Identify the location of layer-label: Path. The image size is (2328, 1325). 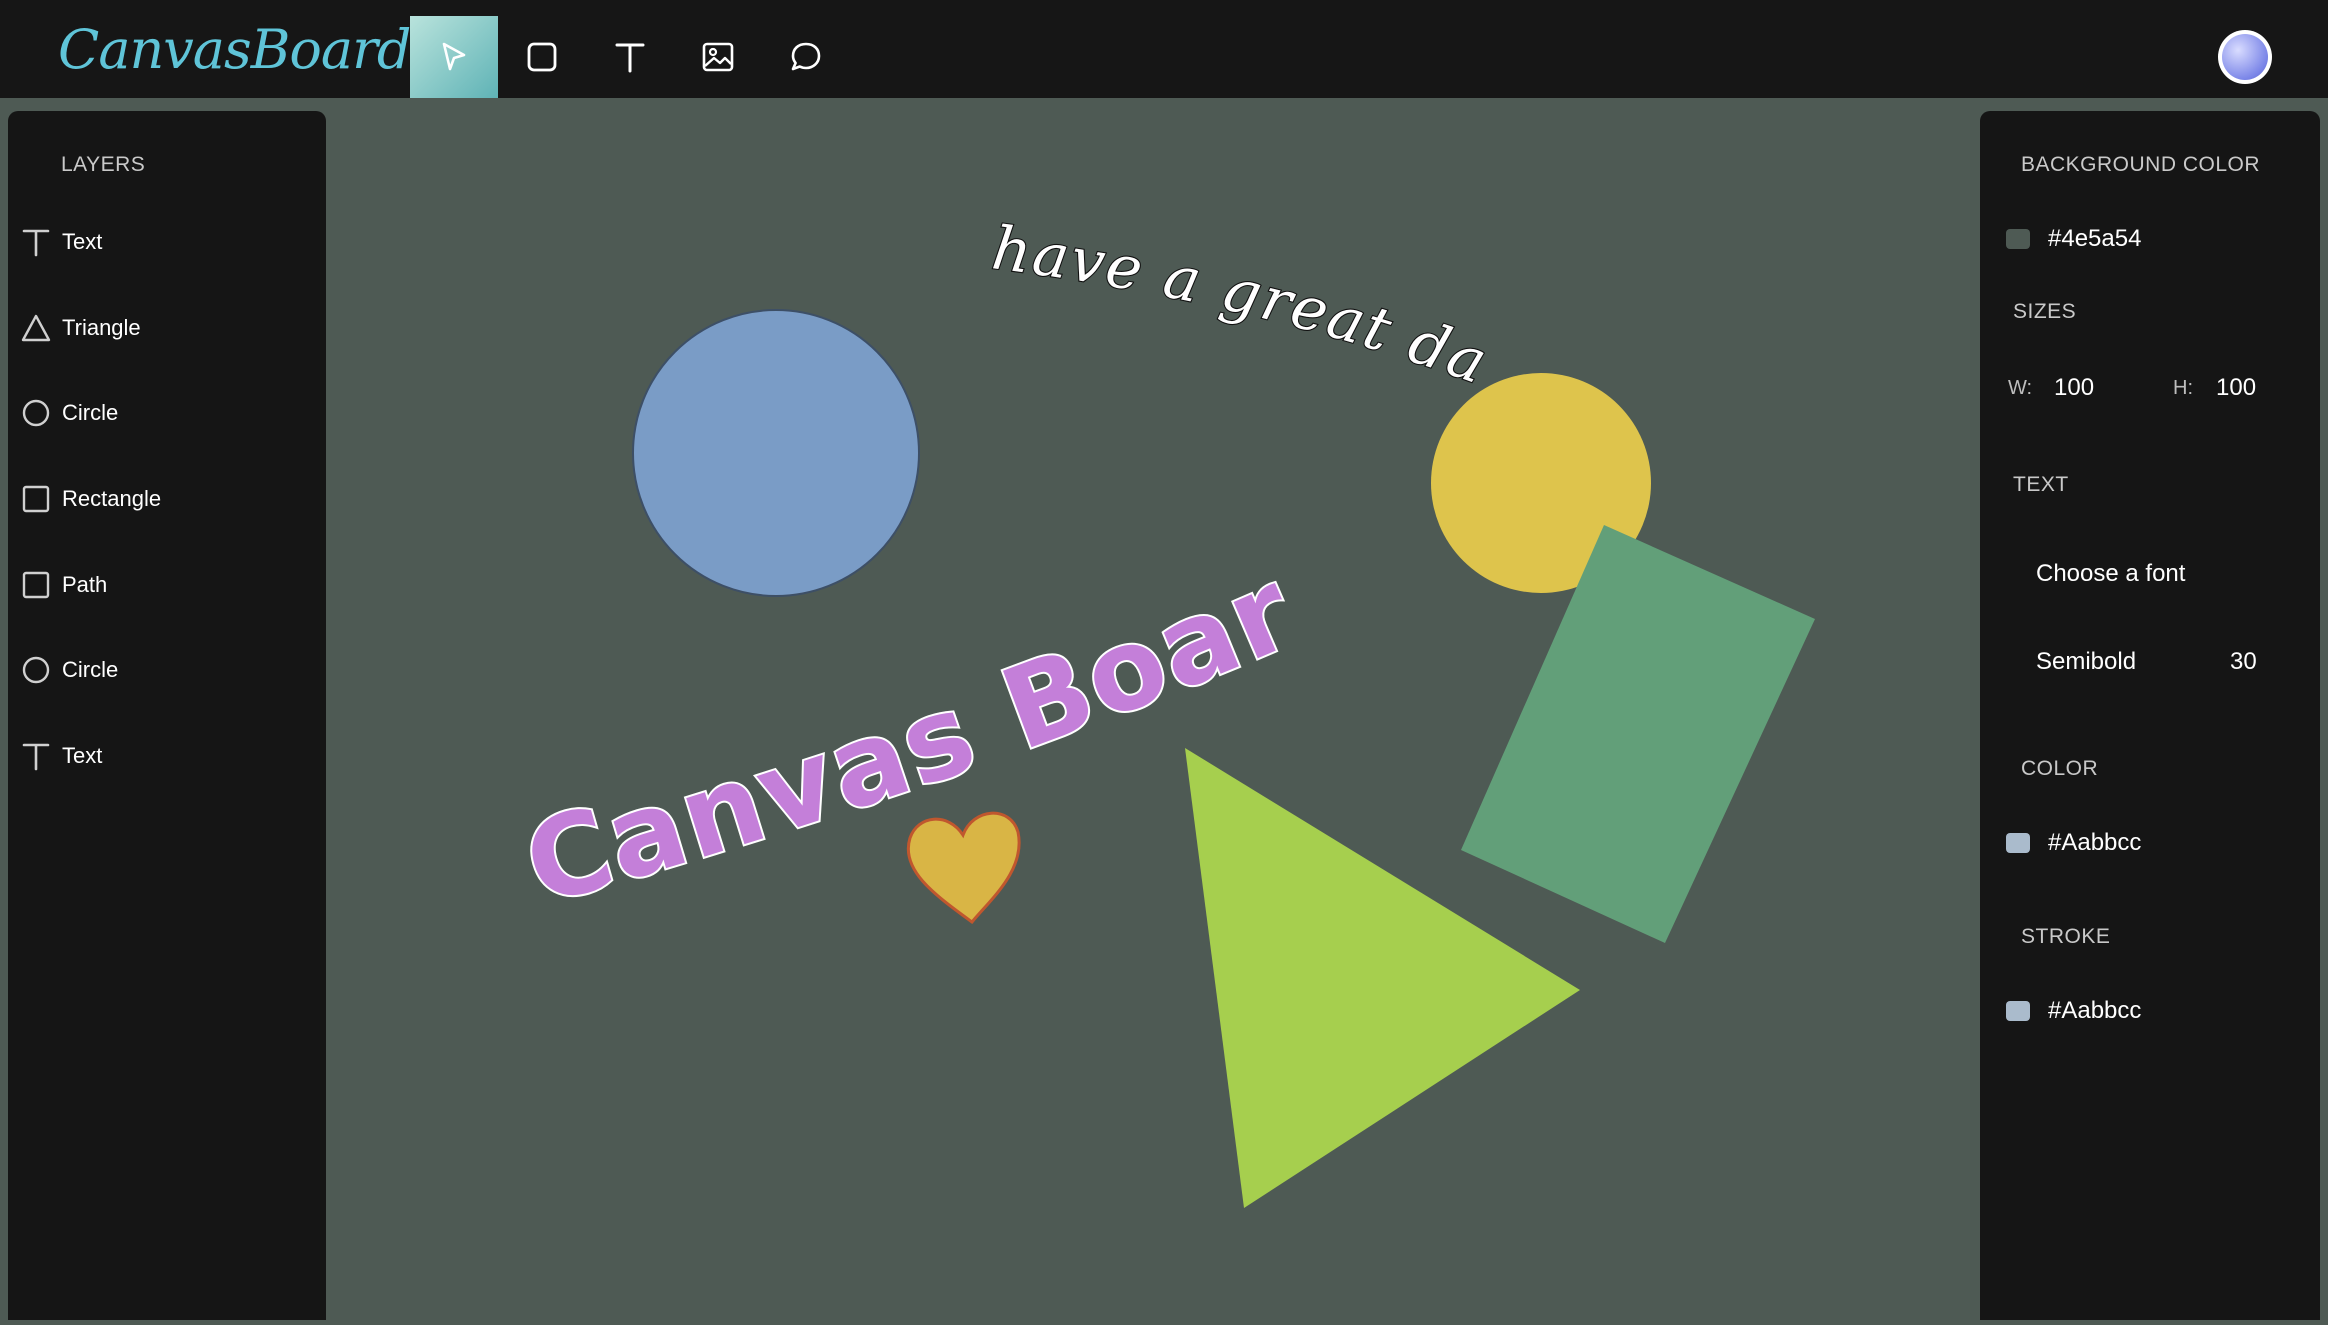
(85, 584).